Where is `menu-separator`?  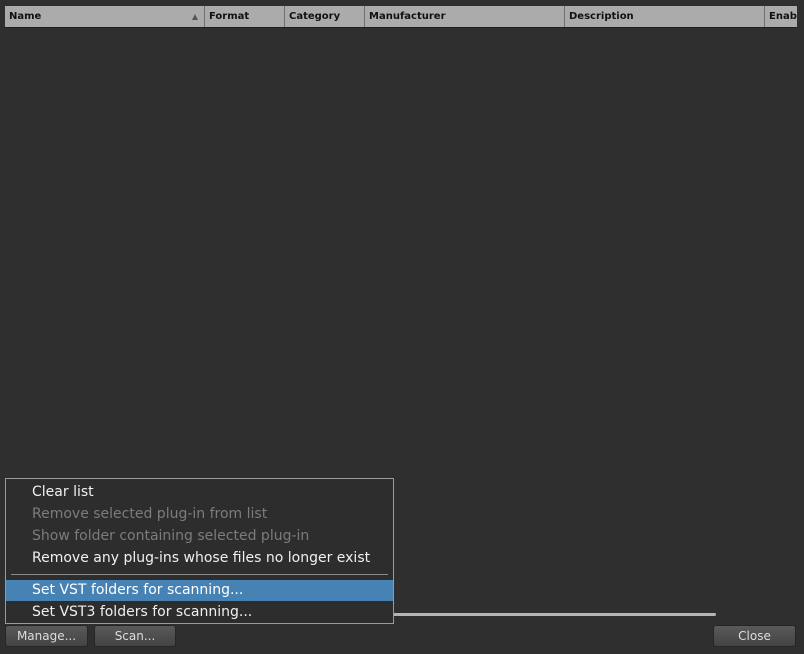 menu-separator is located at coordinates (199, 574).